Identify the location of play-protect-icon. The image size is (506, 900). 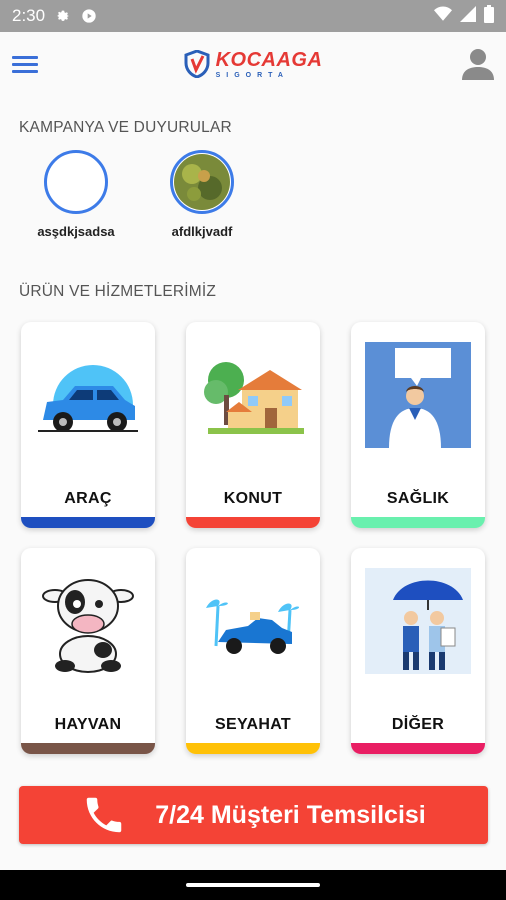
(89, 16).